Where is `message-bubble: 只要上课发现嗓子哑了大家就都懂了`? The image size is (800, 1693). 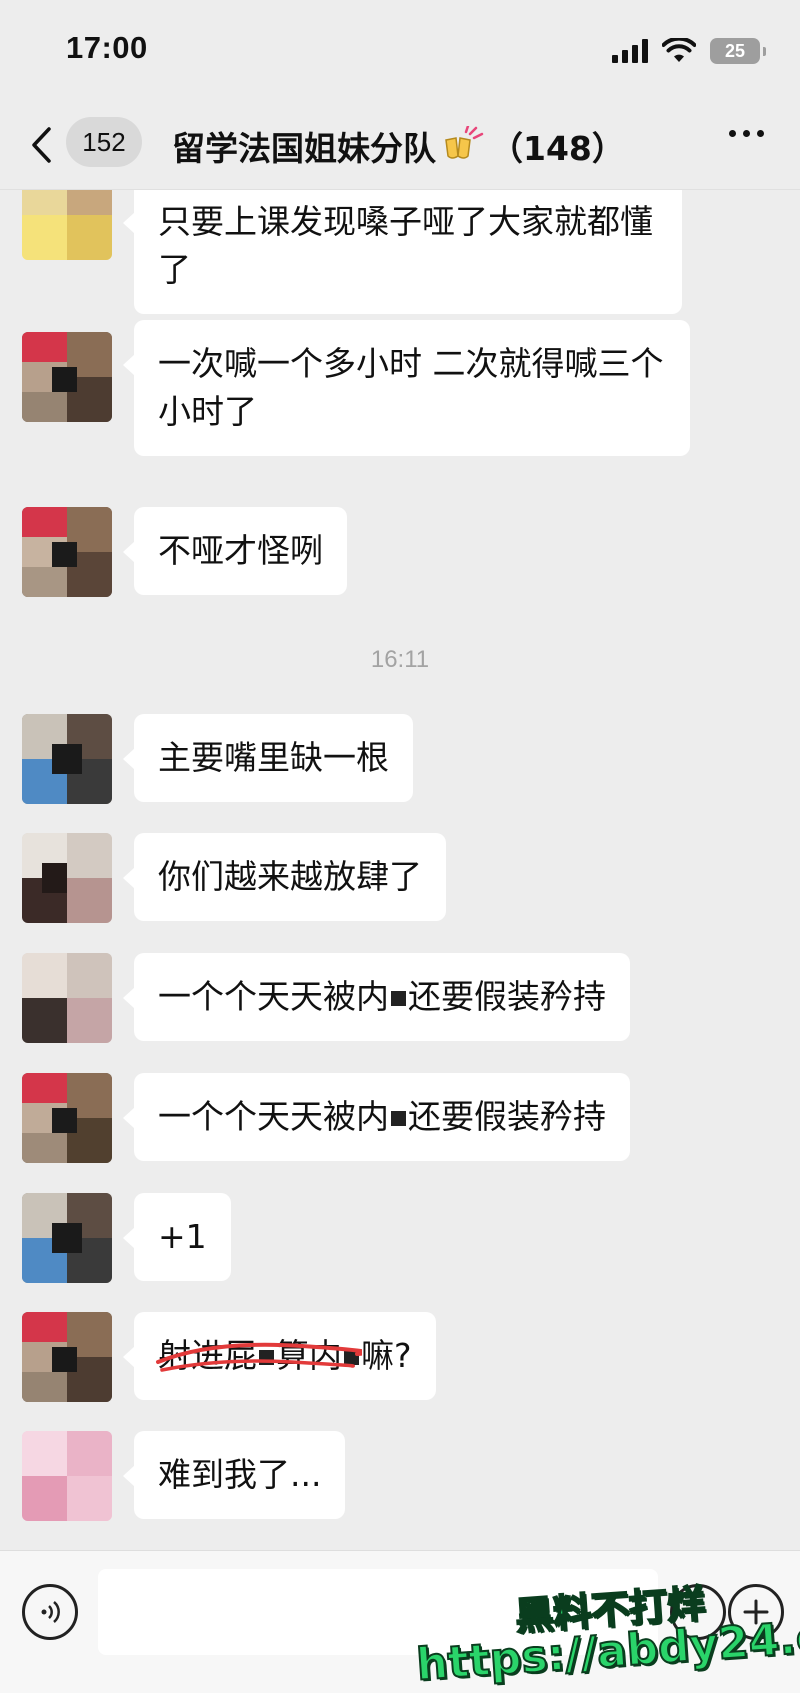 message-bubble: 只要上课发现嗓子哑了大家就都懂了 is located at coordinates (402, 252).